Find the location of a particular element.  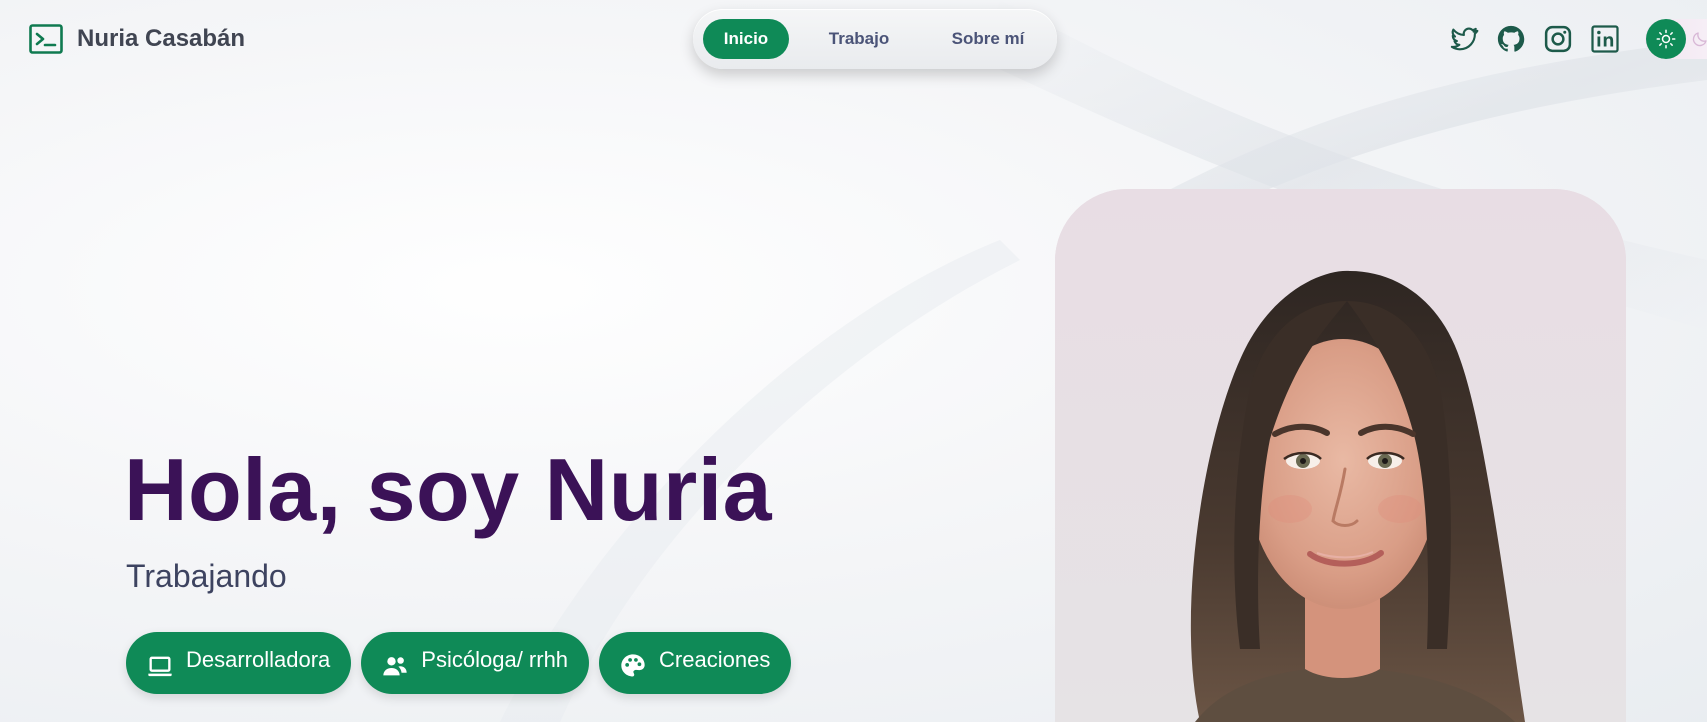

sun-icon is located at coordinates (1666, 39).